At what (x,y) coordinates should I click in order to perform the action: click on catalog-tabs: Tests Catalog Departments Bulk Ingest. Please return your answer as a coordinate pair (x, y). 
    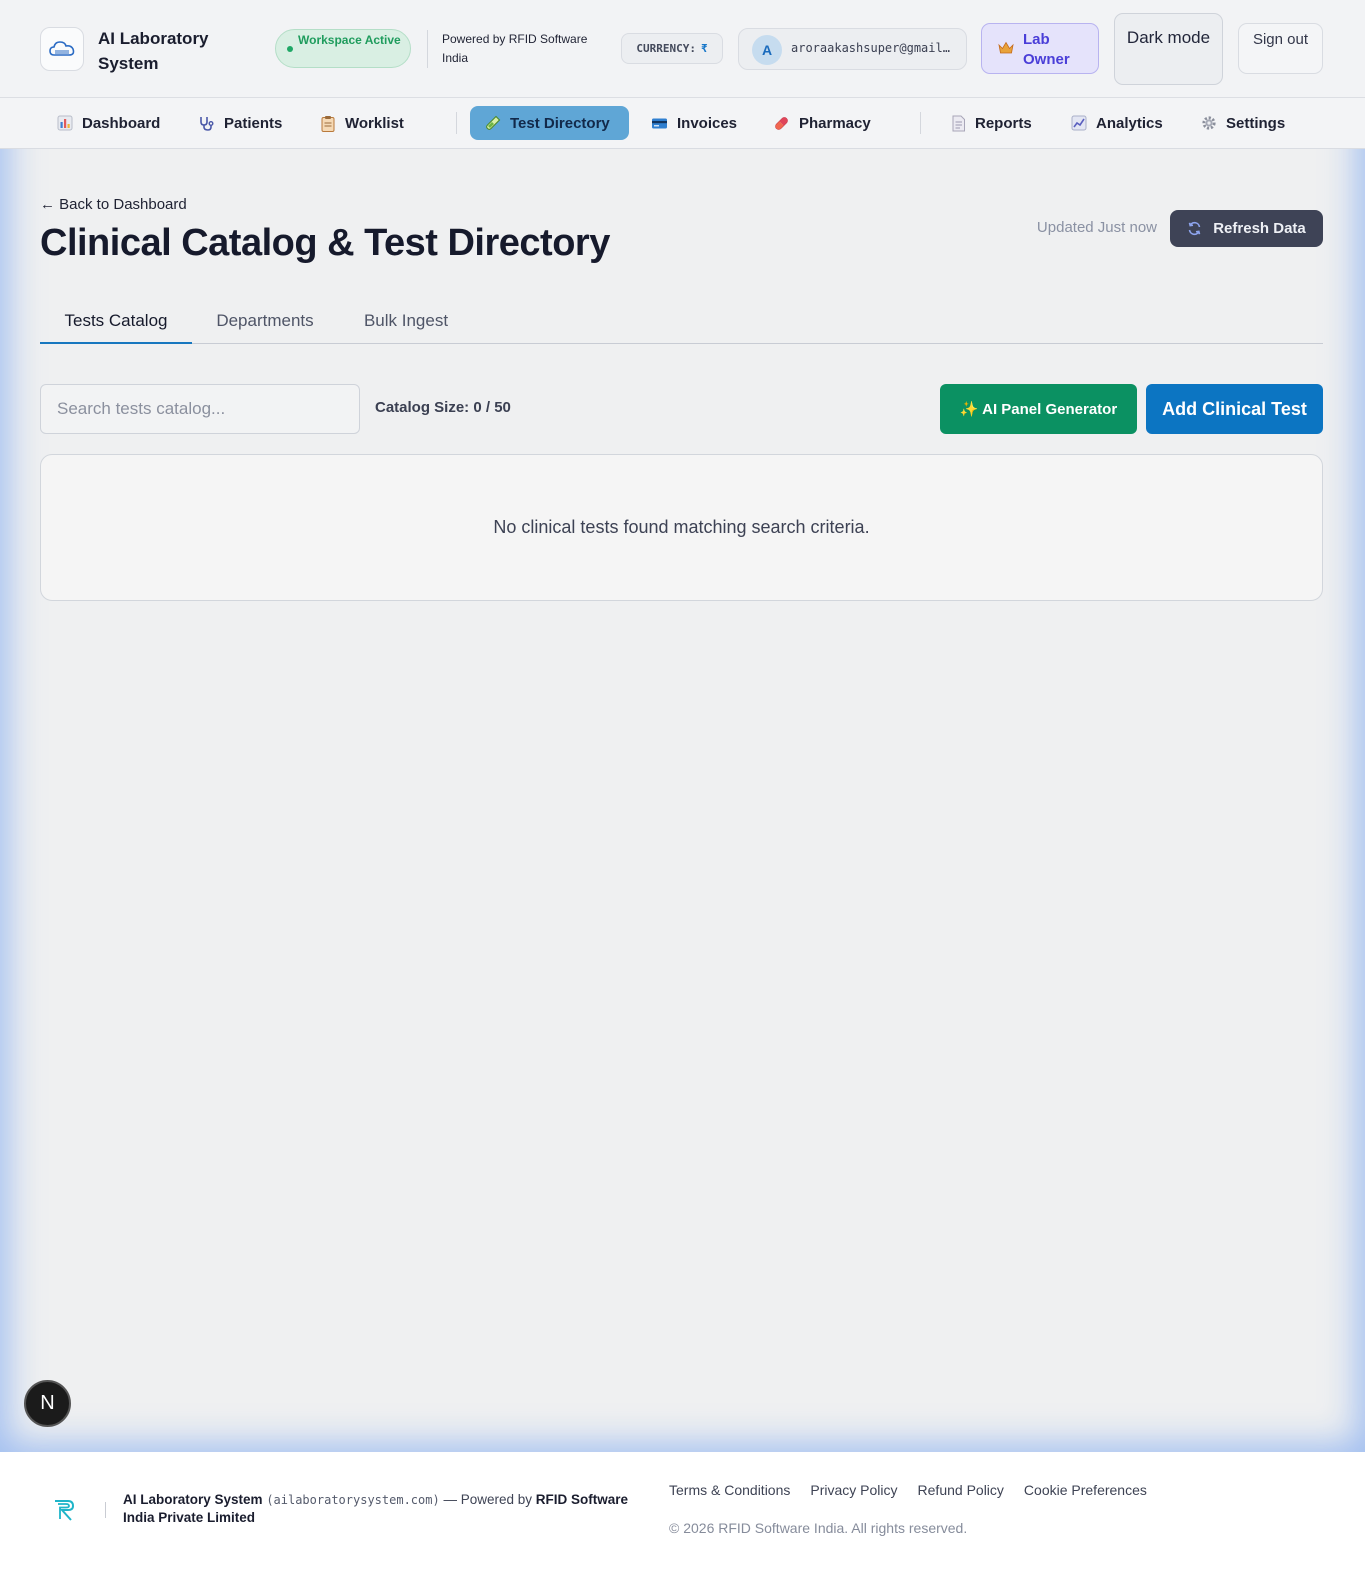
    Looking at the image, I should click on (681, 322).